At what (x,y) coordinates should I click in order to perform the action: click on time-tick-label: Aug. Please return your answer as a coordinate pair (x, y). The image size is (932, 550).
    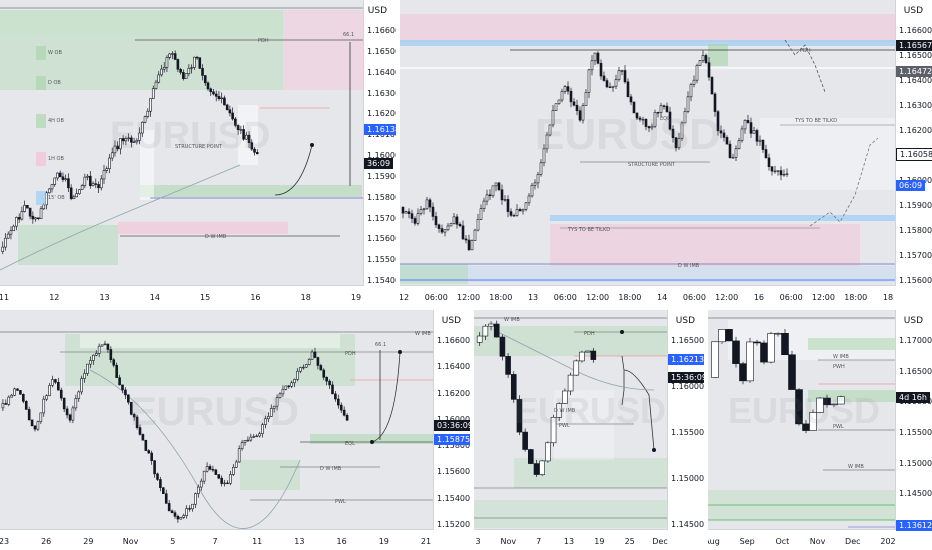
    Looking at the image, I should click on (714, 541).